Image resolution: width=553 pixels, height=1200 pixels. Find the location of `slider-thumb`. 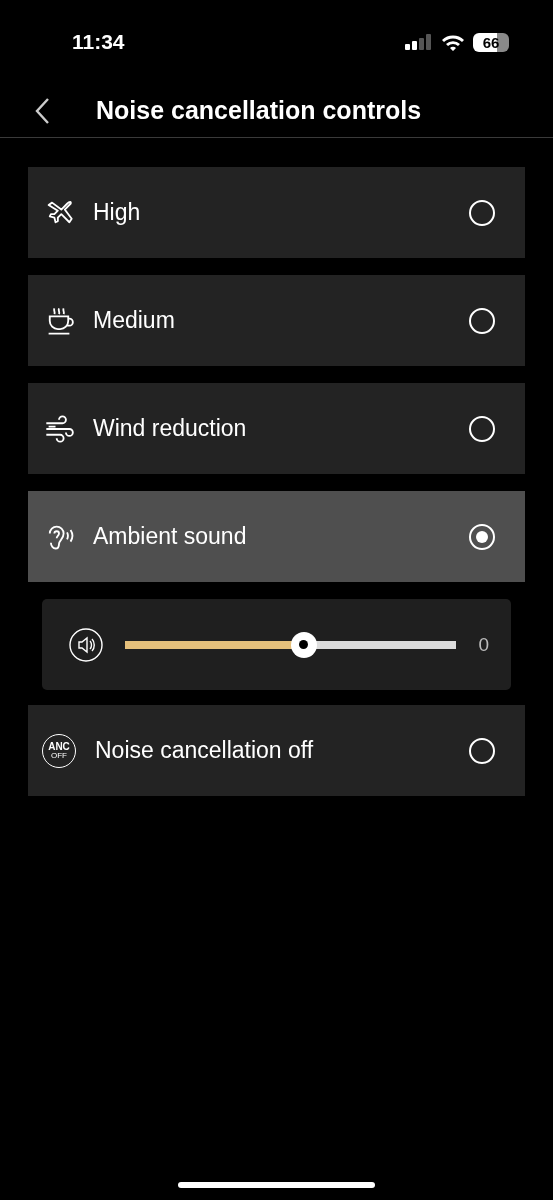

slider-thumb is located at coordinates (303, 644).